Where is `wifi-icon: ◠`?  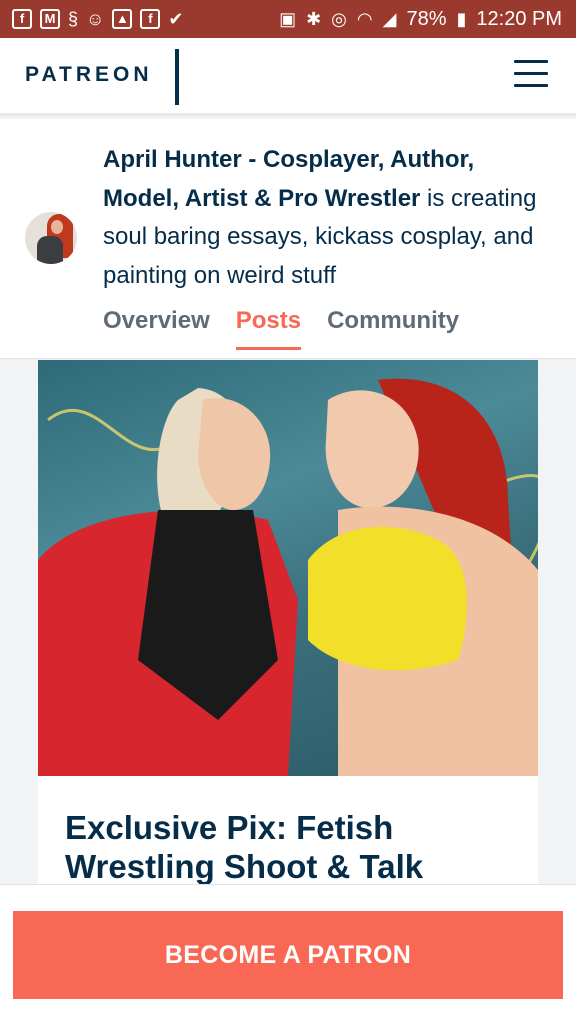 wifi-icon: ◠ is located at coordinates (364, 18).